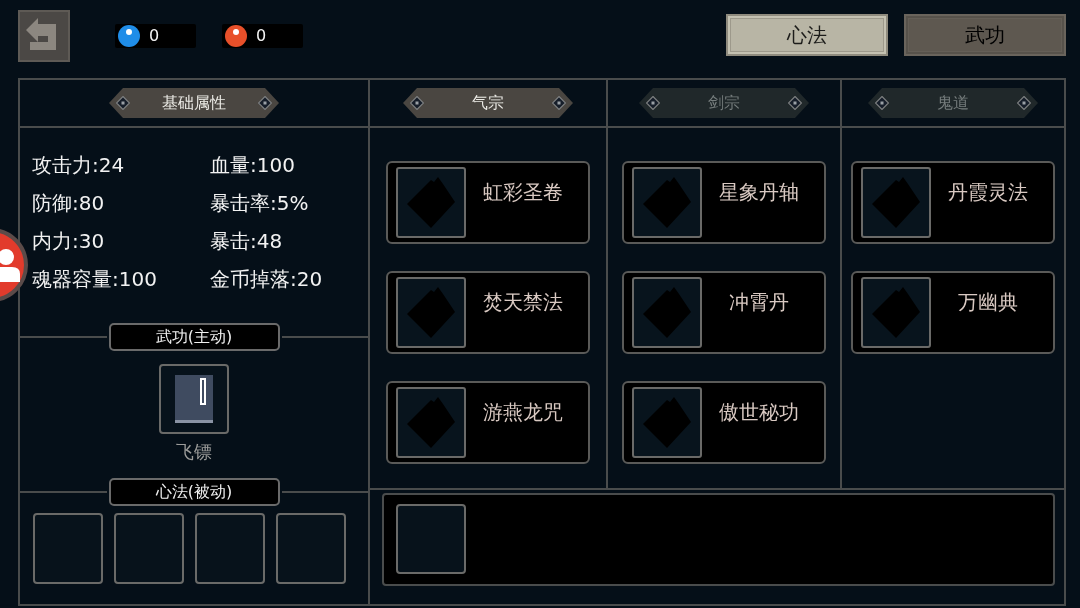 Image resolution: width=1080 pixels, height=608 pixels. I want to click on skill-card: 万幽典, so click(953, 312).